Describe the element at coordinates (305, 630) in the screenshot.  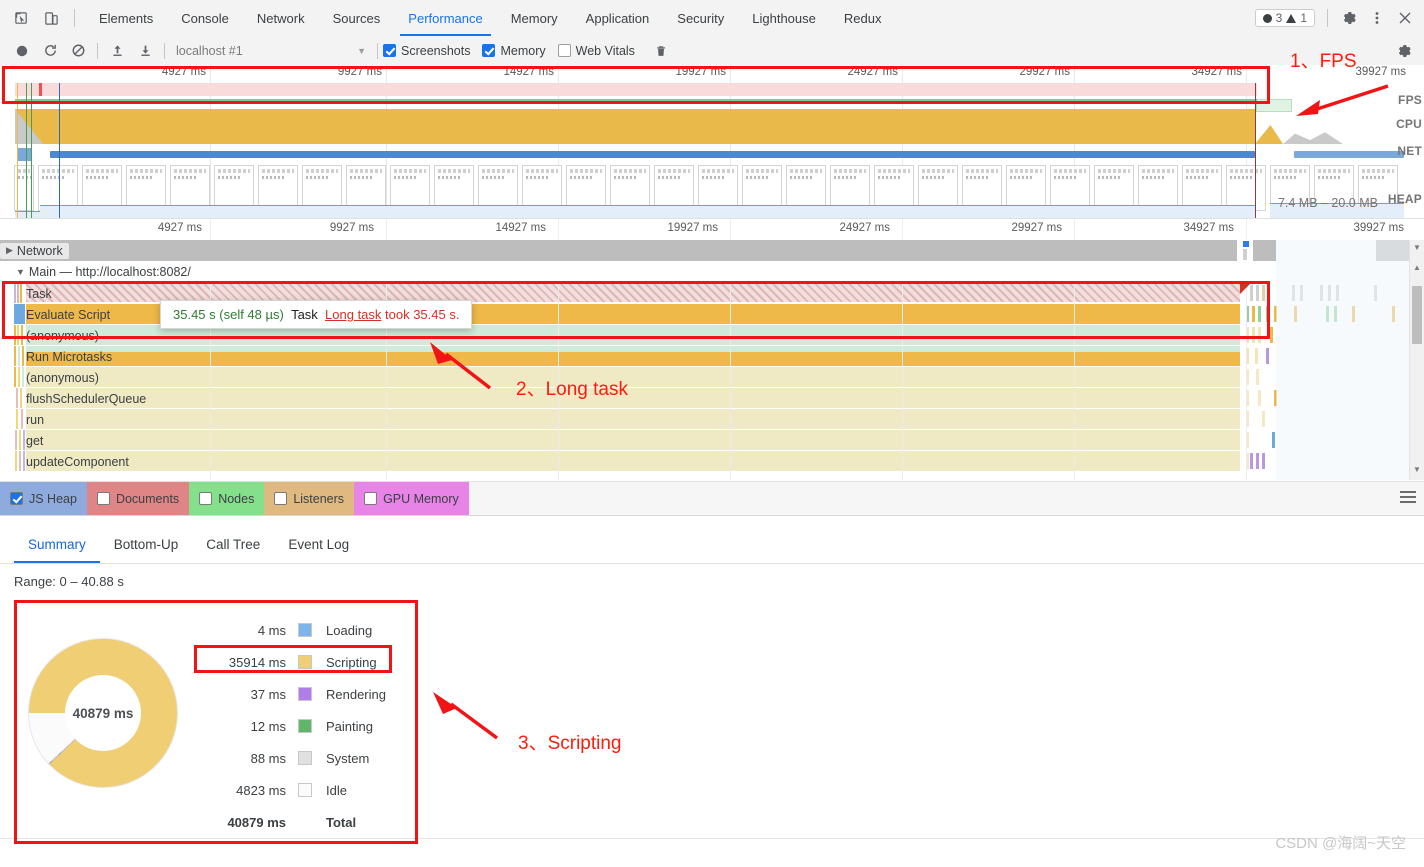
I see `legend-swatch` at that location.